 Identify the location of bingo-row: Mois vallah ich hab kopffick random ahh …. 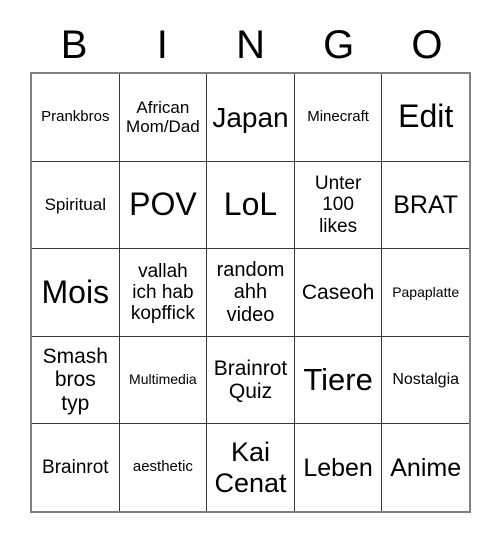
(250, 293).